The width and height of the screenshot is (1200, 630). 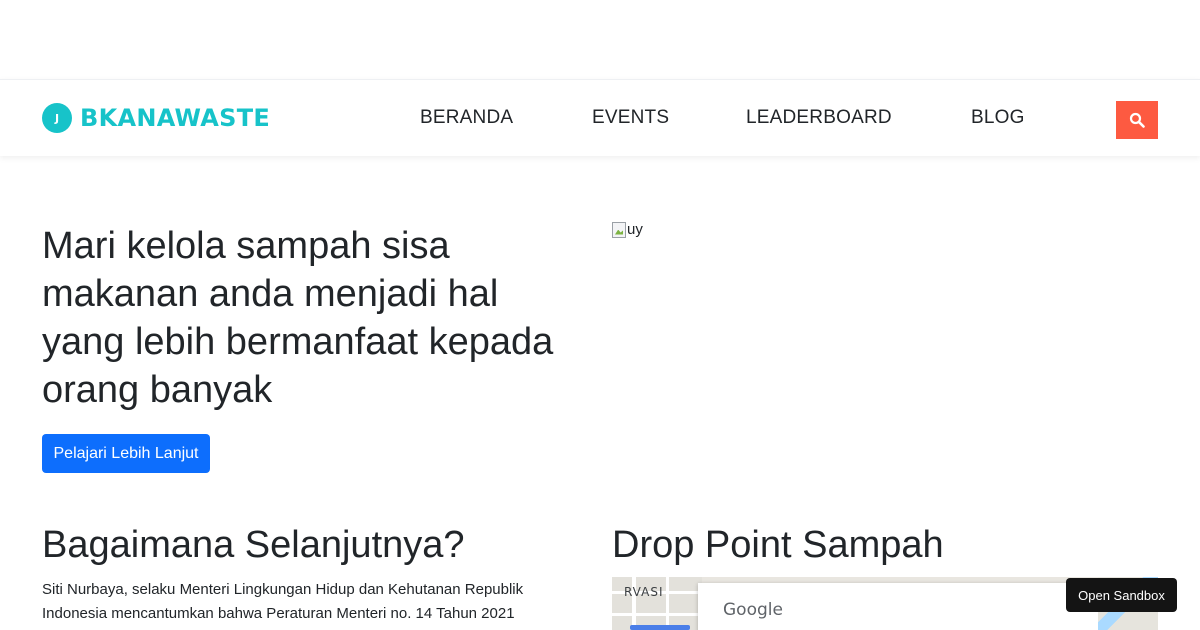 I want to click on hero-image-alt: uy, so click(x=635, y=229).